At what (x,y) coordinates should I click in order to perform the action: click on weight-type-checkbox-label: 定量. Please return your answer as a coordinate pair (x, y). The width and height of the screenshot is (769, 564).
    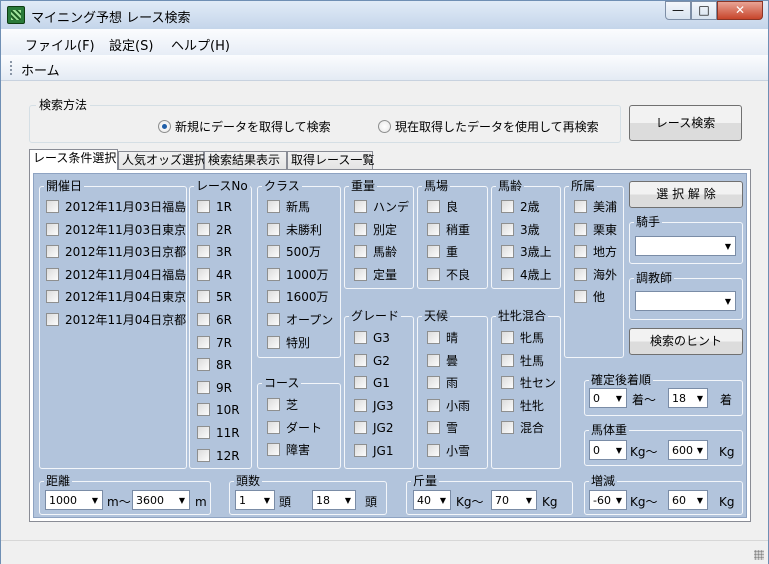
    Looking at the image, I should click on (385, 275).